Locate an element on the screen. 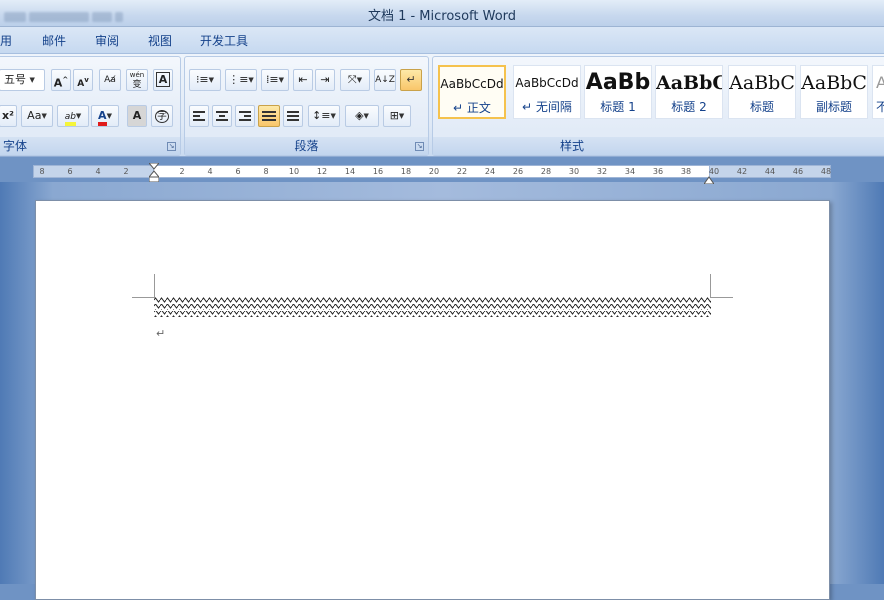  right-indent-marker-icon is located at coordinates (709, 177).